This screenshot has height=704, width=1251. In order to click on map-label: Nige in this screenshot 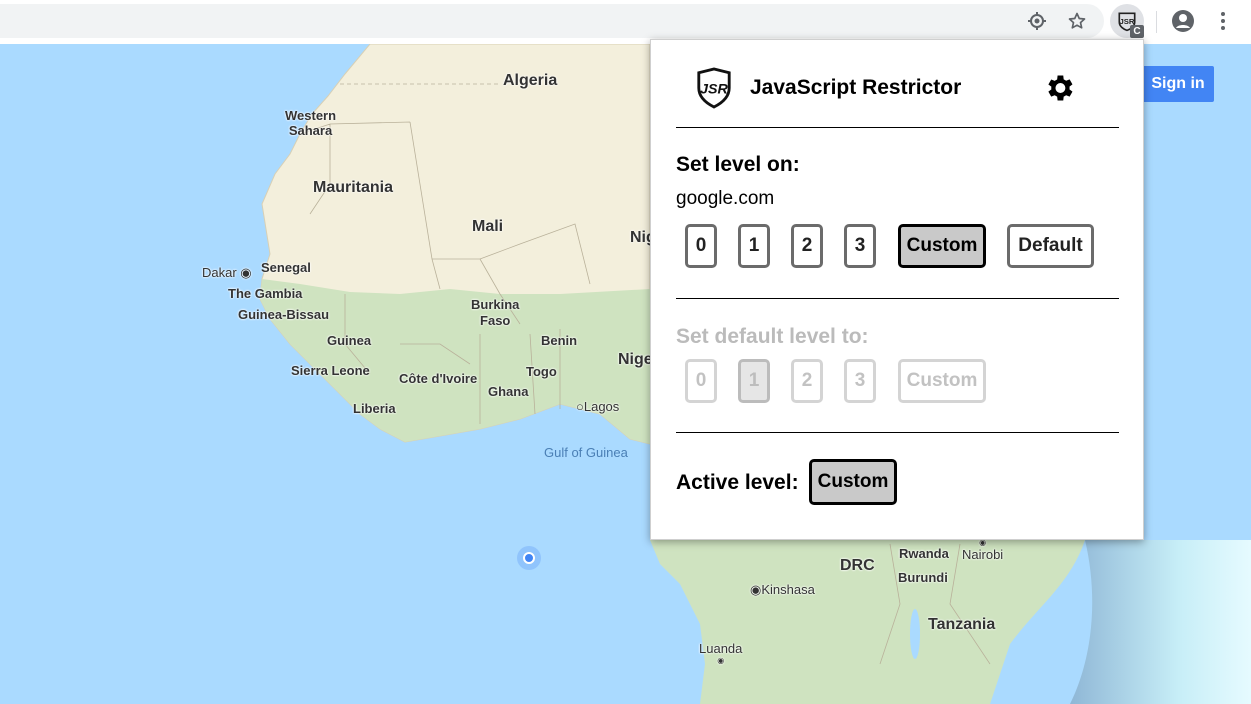, I will do `click(635, 359)`.